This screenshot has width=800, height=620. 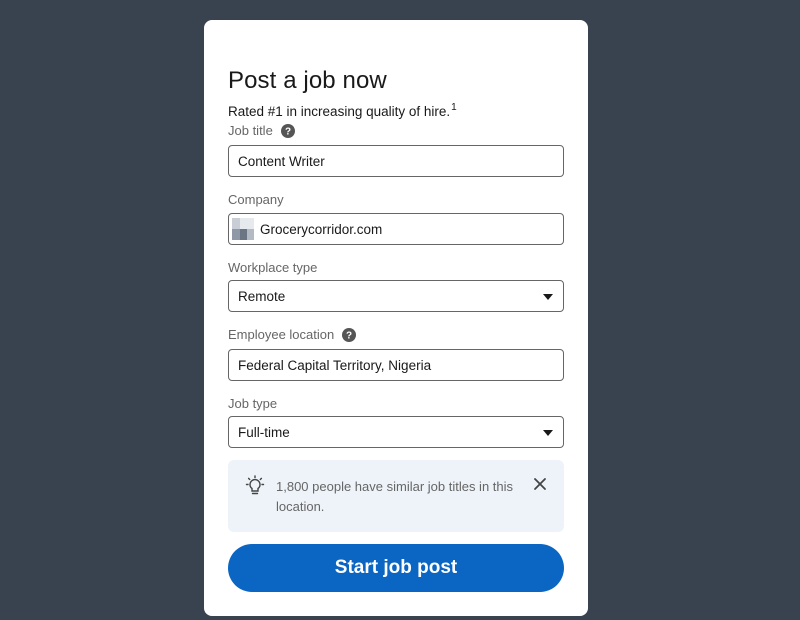 I want to click on start-job-post-button: Start job post, so click(x=396, y=568).